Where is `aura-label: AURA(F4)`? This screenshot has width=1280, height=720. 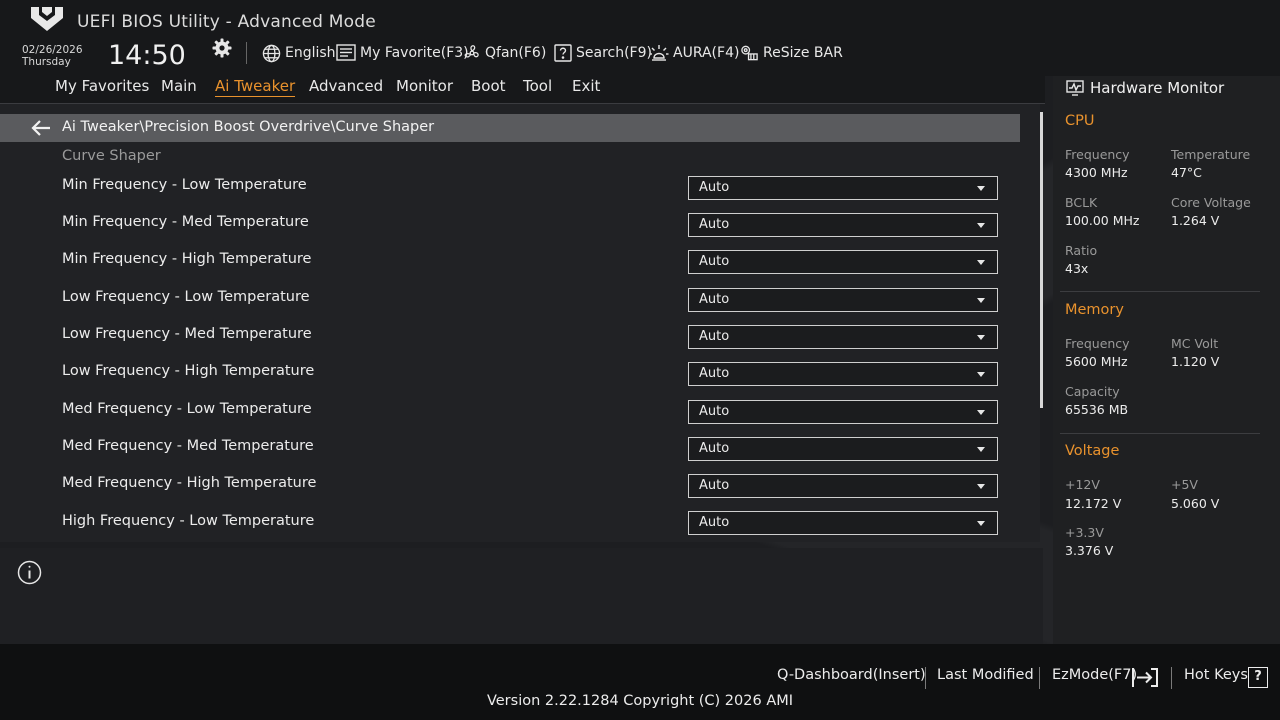 aura-label: AURA(F4) is located at coordinates (706, 53).